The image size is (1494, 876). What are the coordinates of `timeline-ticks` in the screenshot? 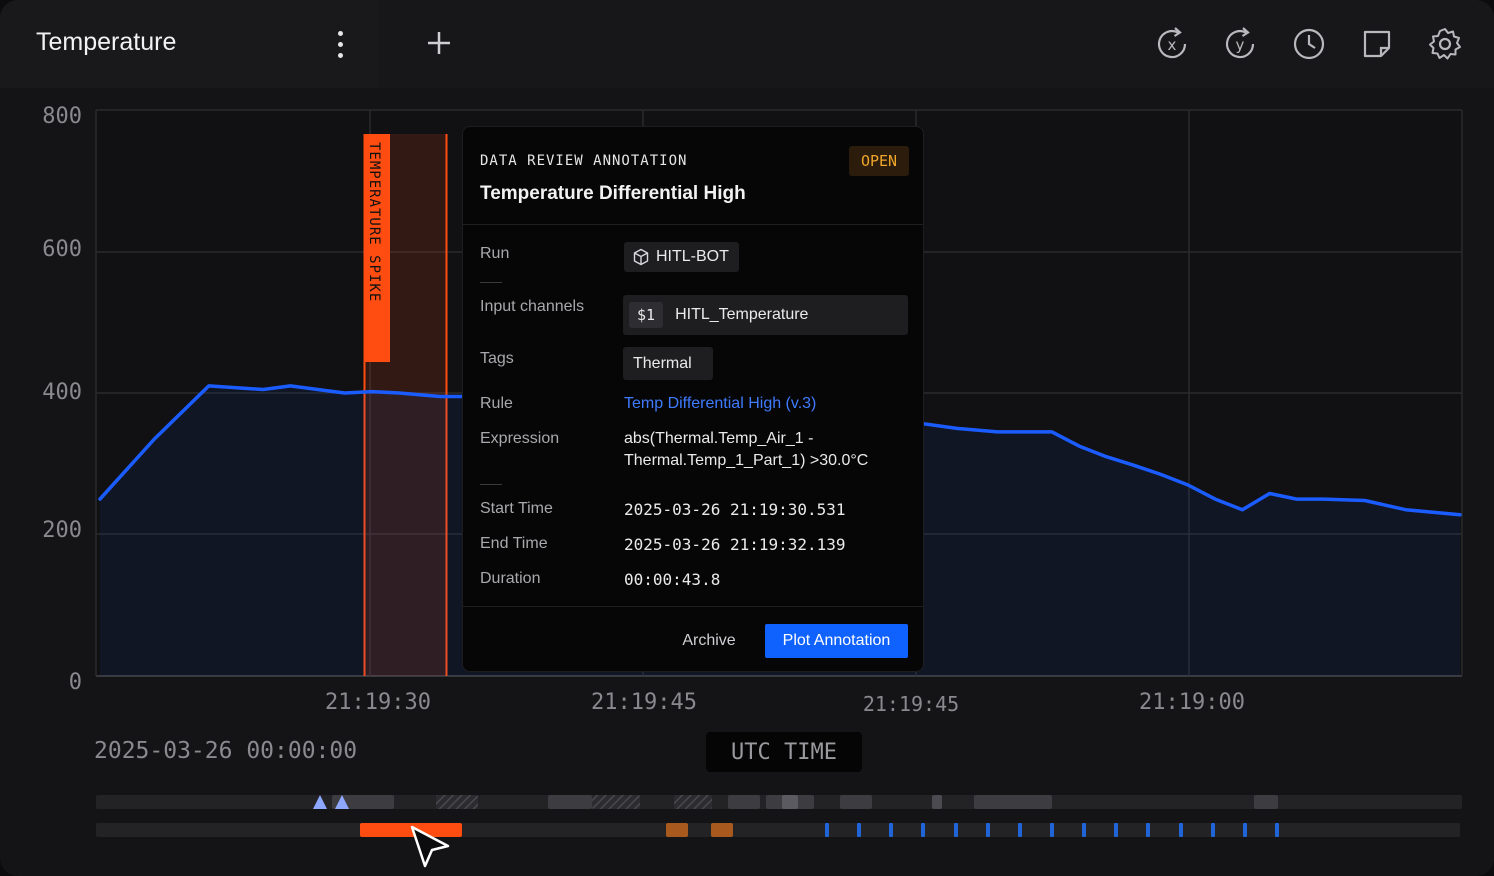 It's located at (1052, 830).